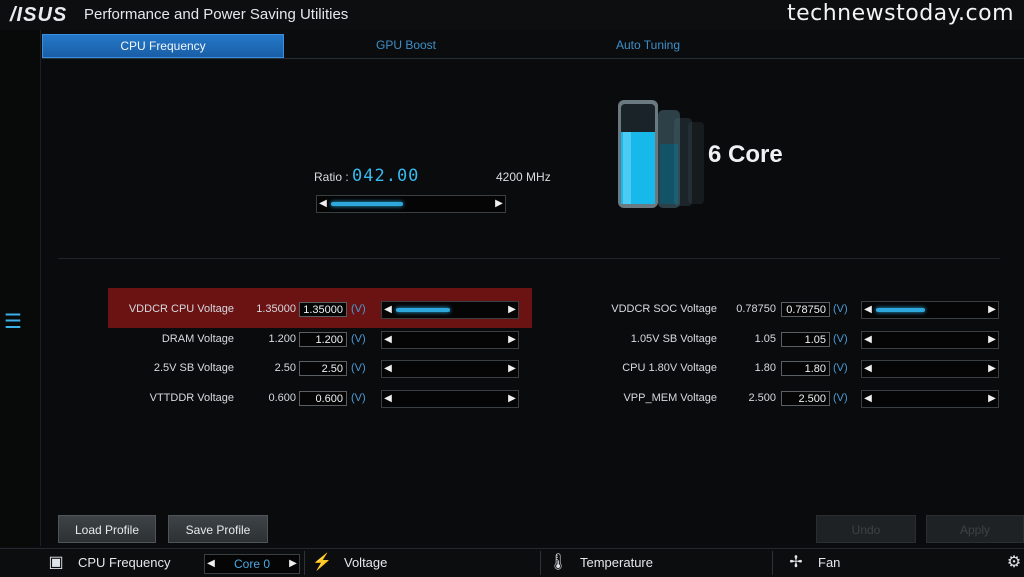  I want to click on bottom-voltage: Voltage, so click(365, 563).